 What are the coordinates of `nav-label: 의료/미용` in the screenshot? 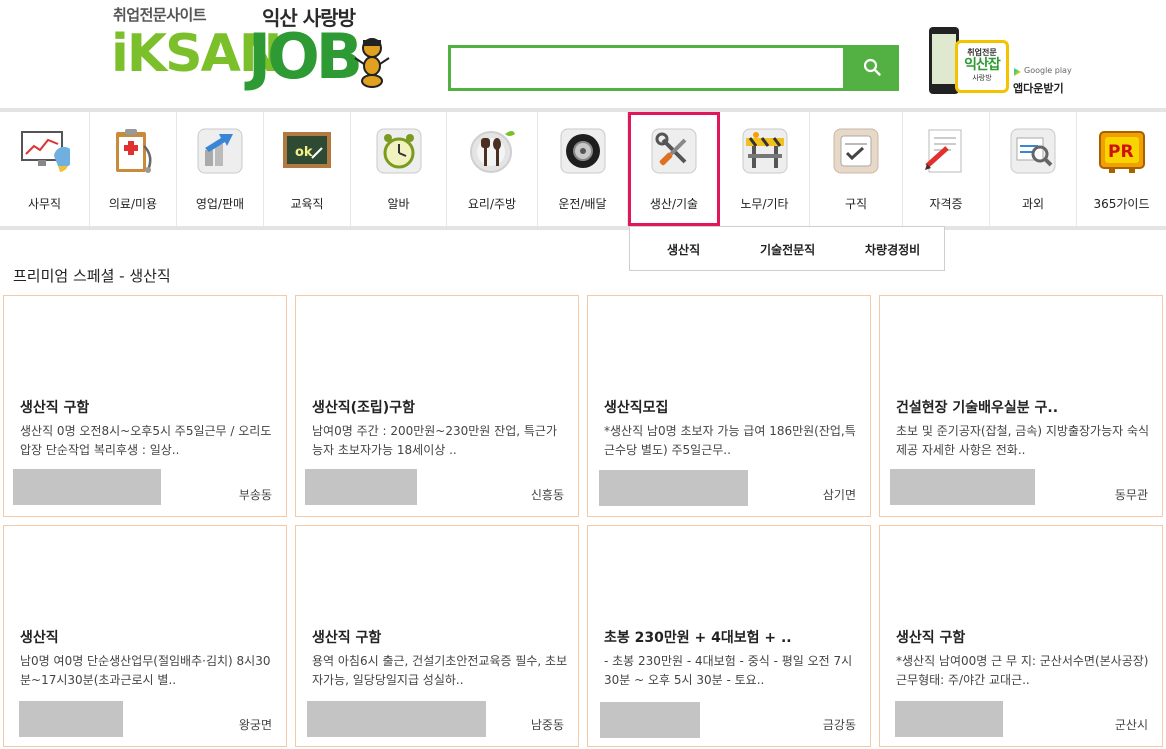 It's located at (133, 204).